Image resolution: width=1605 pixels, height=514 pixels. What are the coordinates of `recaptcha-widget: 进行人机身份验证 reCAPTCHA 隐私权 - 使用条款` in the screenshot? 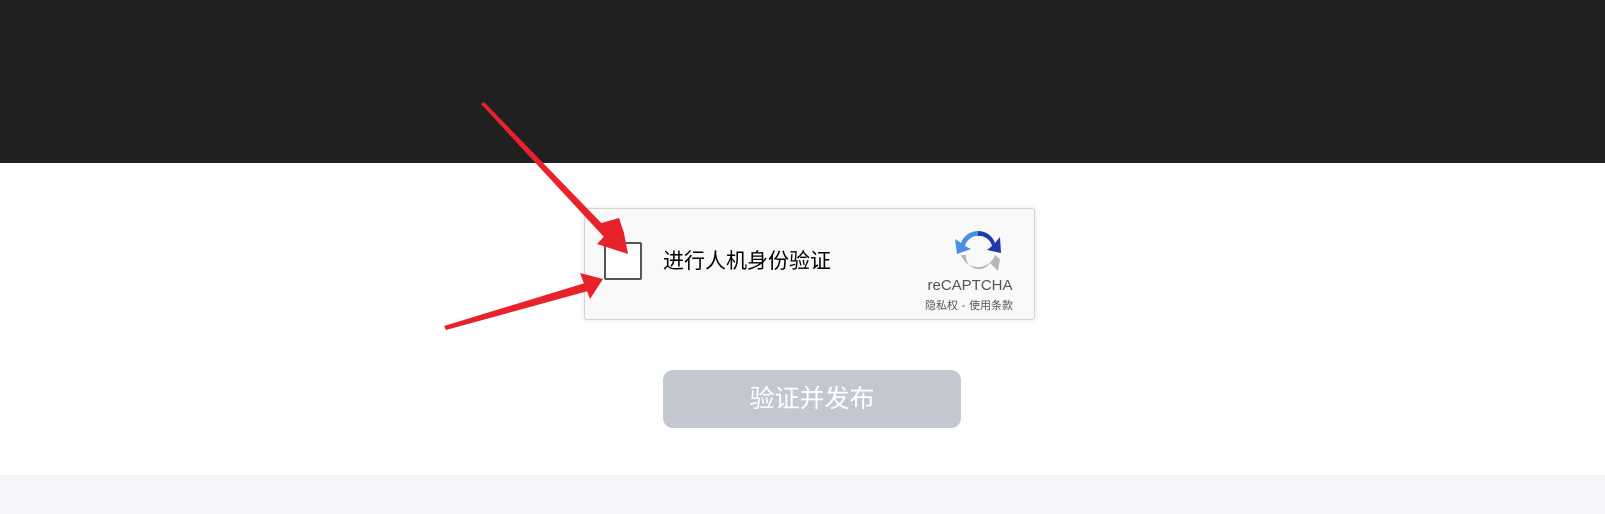 It's located at (809, 264).